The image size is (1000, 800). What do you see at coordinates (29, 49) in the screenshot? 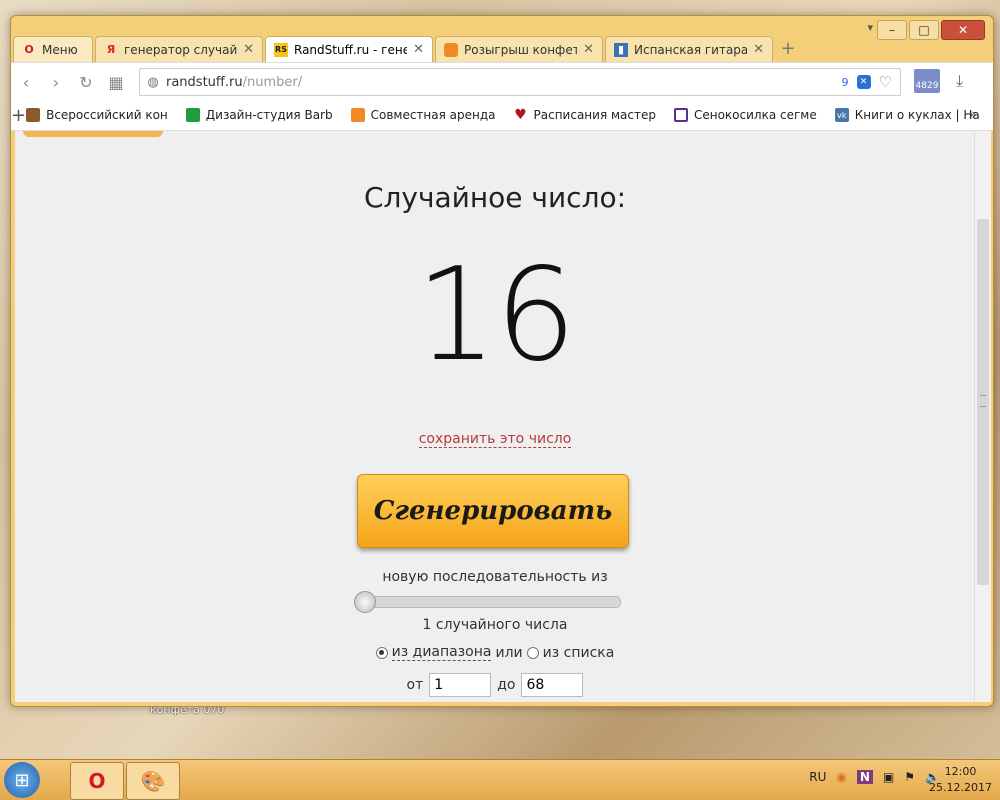
I see `opera-icon: O` at bounding box center [29, 49].